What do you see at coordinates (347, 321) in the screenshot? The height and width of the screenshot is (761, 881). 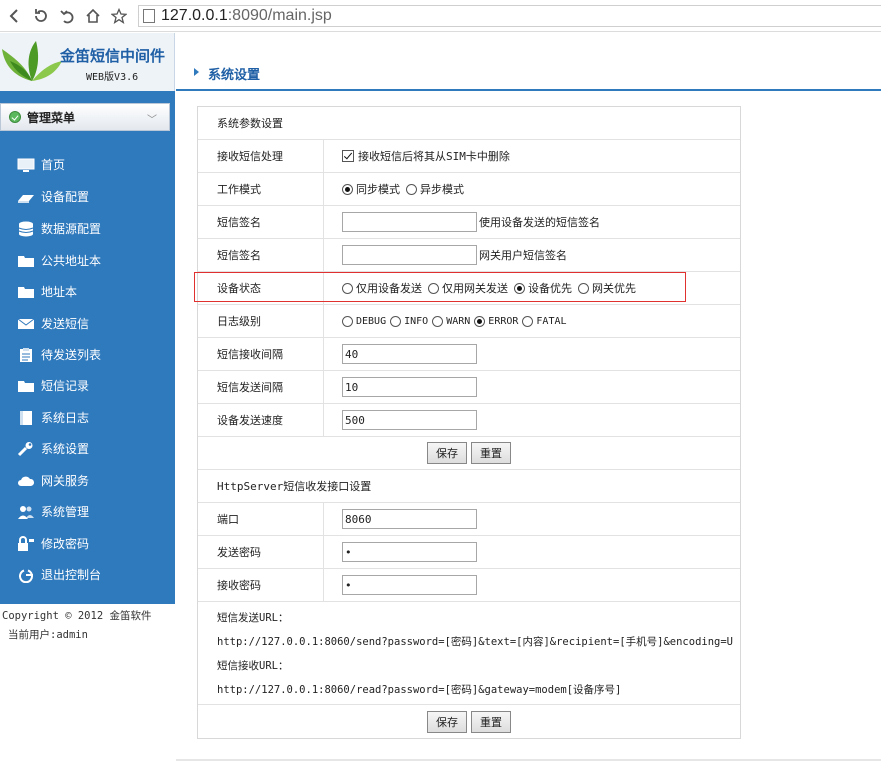 I see `log-debug-radio` at bounding box center [347, 321].